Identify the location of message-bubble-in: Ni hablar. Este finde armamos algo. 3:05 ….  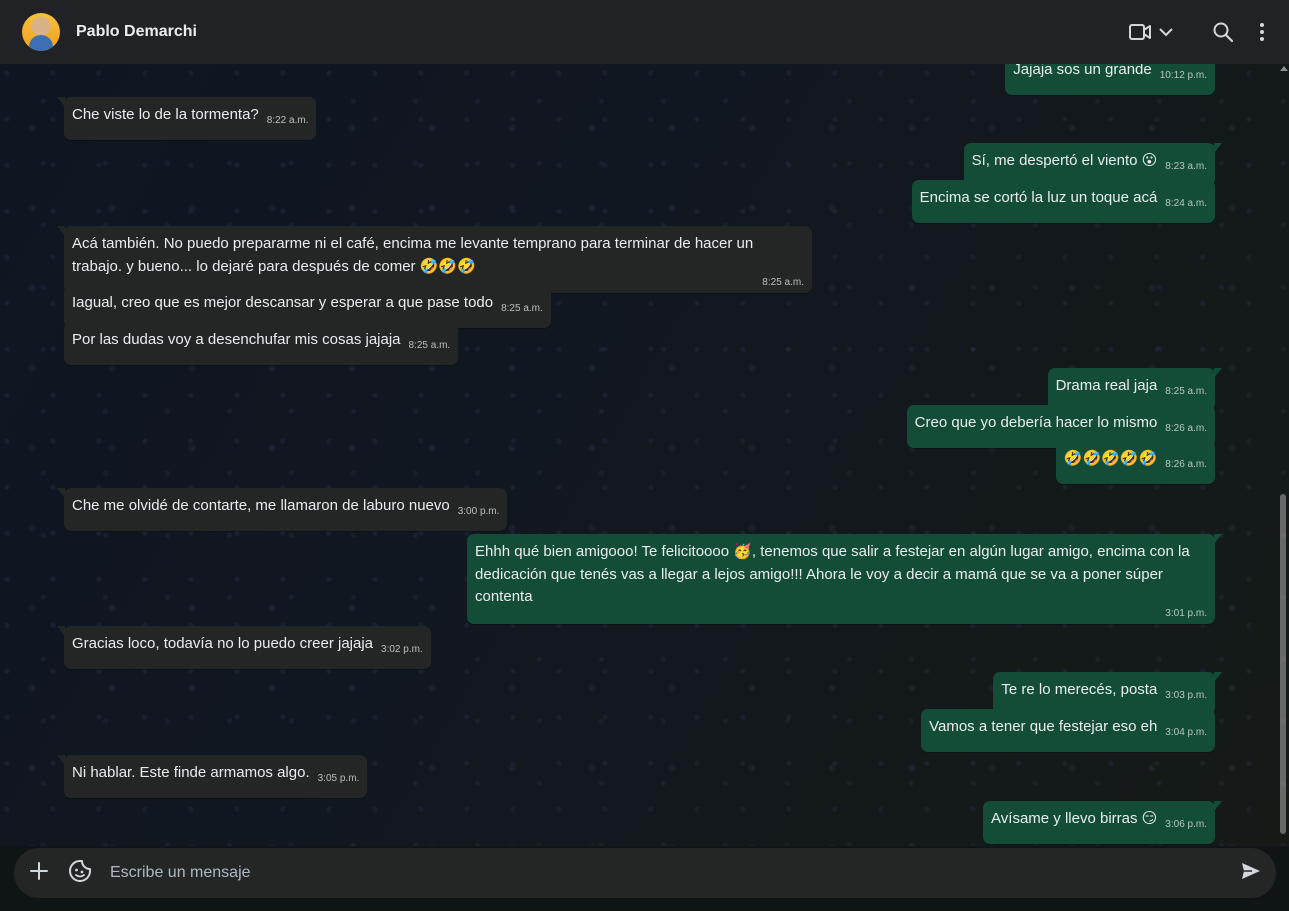
(212, 776).